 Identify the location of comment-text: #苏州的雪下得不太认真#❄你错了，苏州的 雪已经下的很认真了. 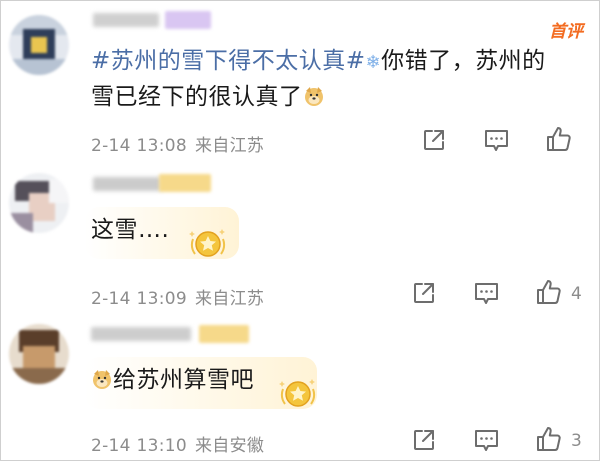
(341, 79).